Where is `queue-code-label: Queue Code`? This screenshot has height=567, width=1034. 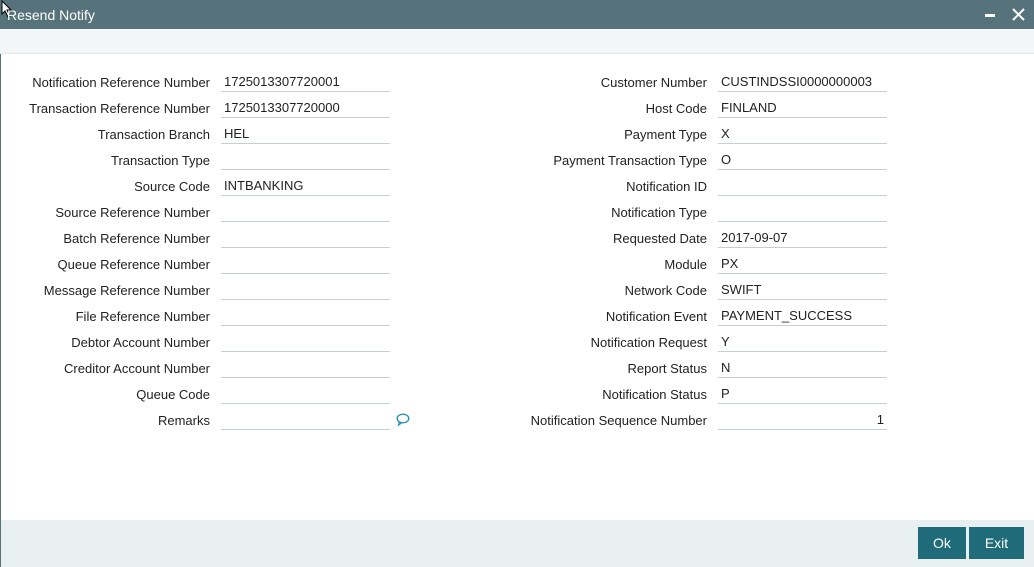 queue-code-label: Queue Code is located at coordinates (173, 394).